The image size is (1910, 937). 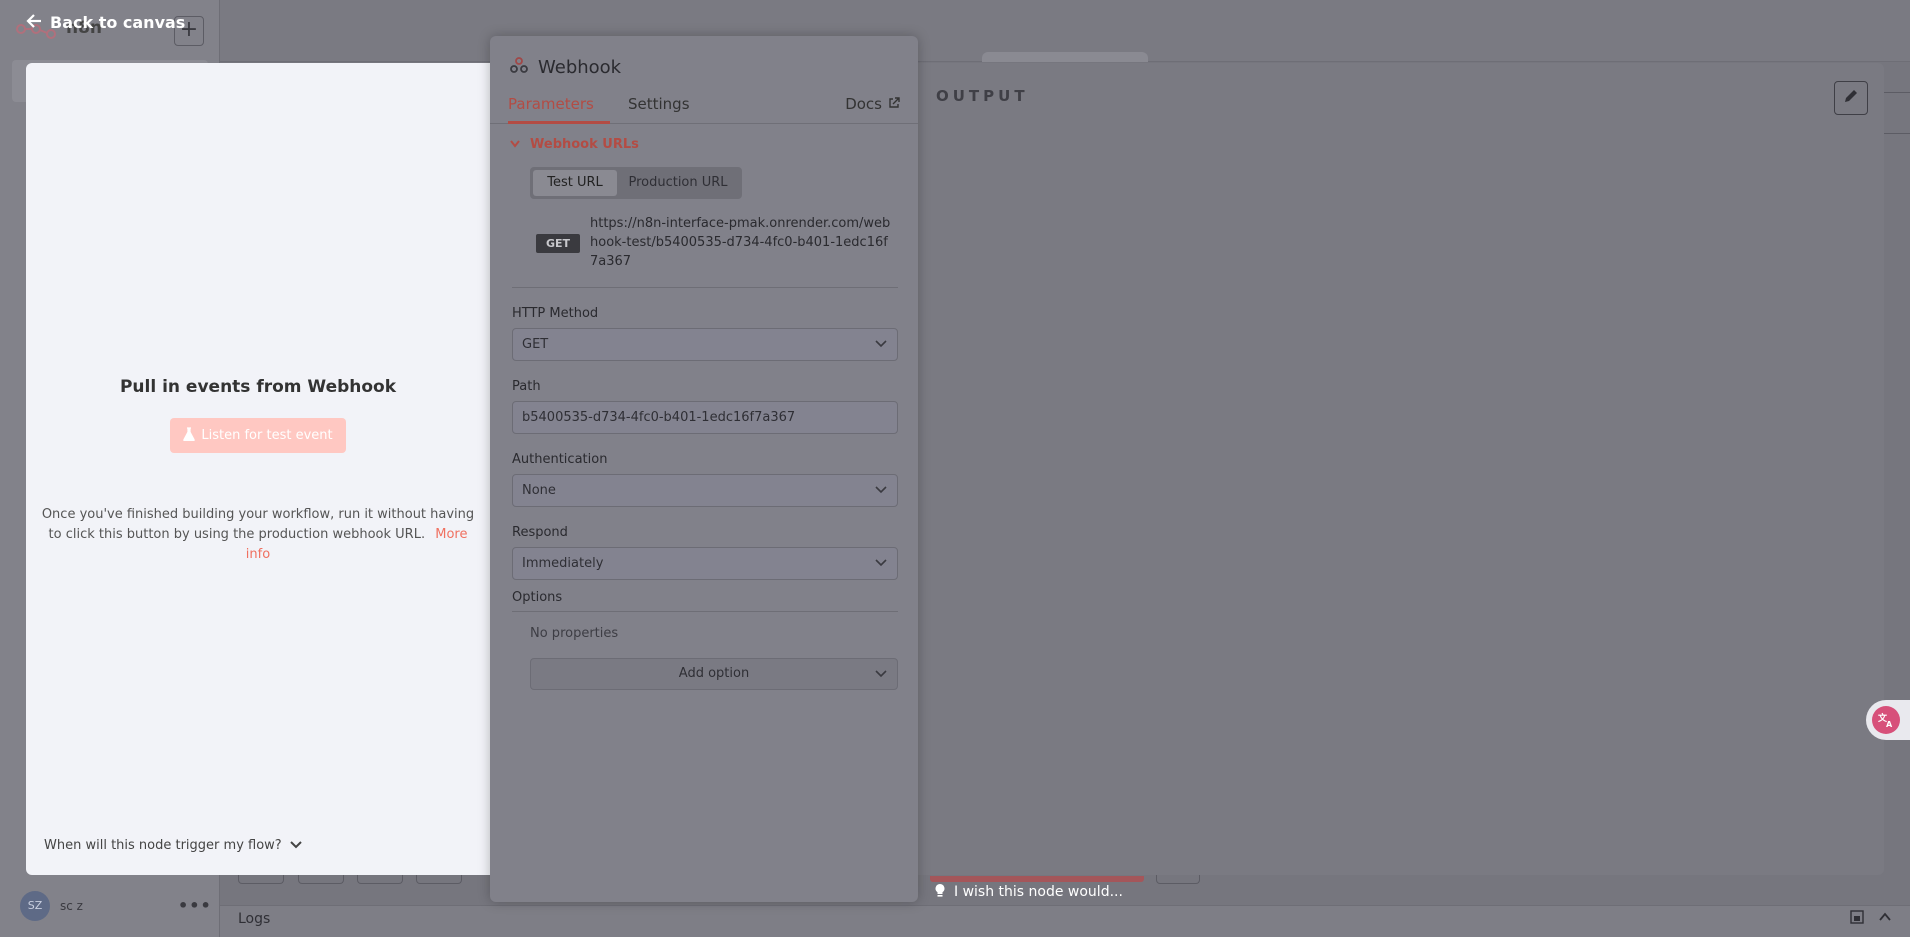 I want to click on authentication-label: Authentication, so click(x=560, y=459).